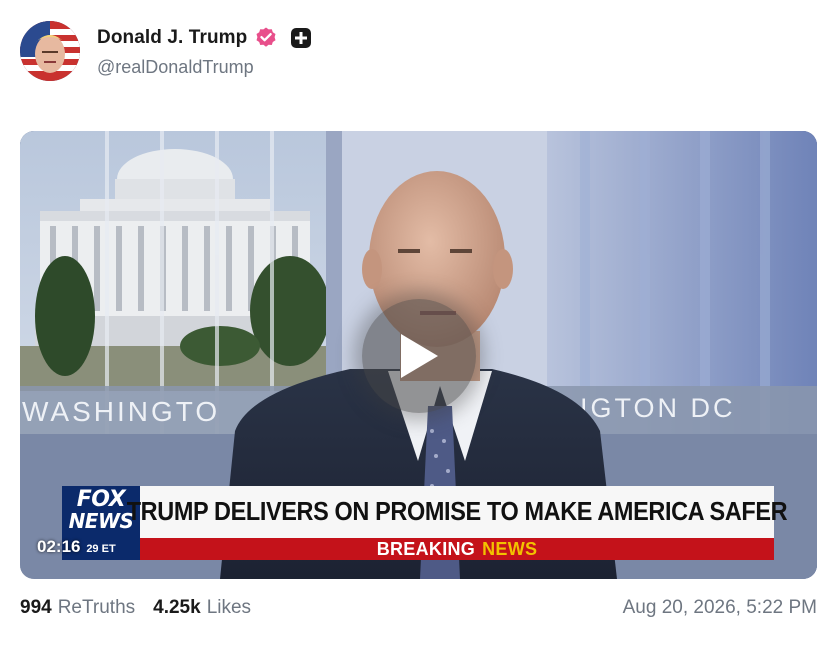 This screenshot has width=840, height=646. Describe the element at coordinates (172, 38) in the screenshot. I see `display-name: Donald J. Trump` at that location.